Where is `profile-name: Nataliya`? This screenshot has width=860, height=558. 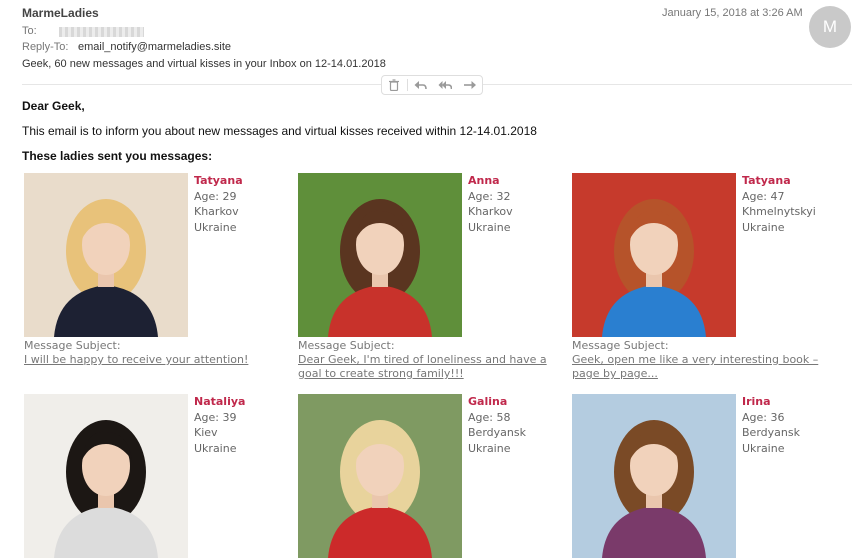 profile-name: Nataliya is located at coordinates (219, 402).